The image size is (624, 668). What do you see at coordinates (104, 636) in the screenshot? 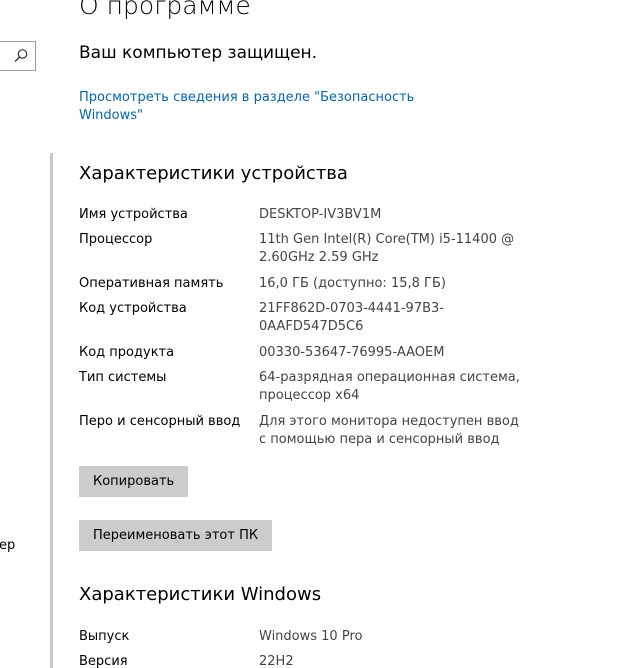
I see `spec-label: Выпуск` at bounding box center [104, 636].